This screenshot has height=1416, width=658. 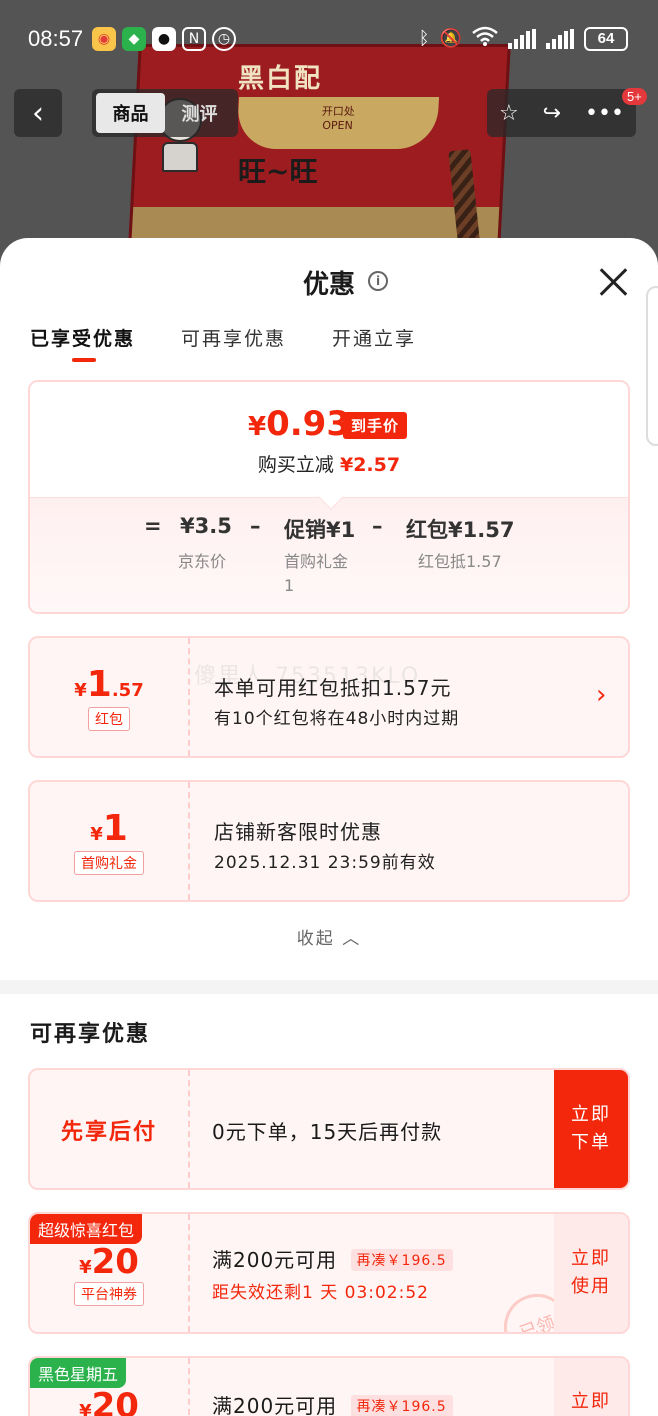 I want to click on button-line2: 下单, so click(x=591, y=1142).